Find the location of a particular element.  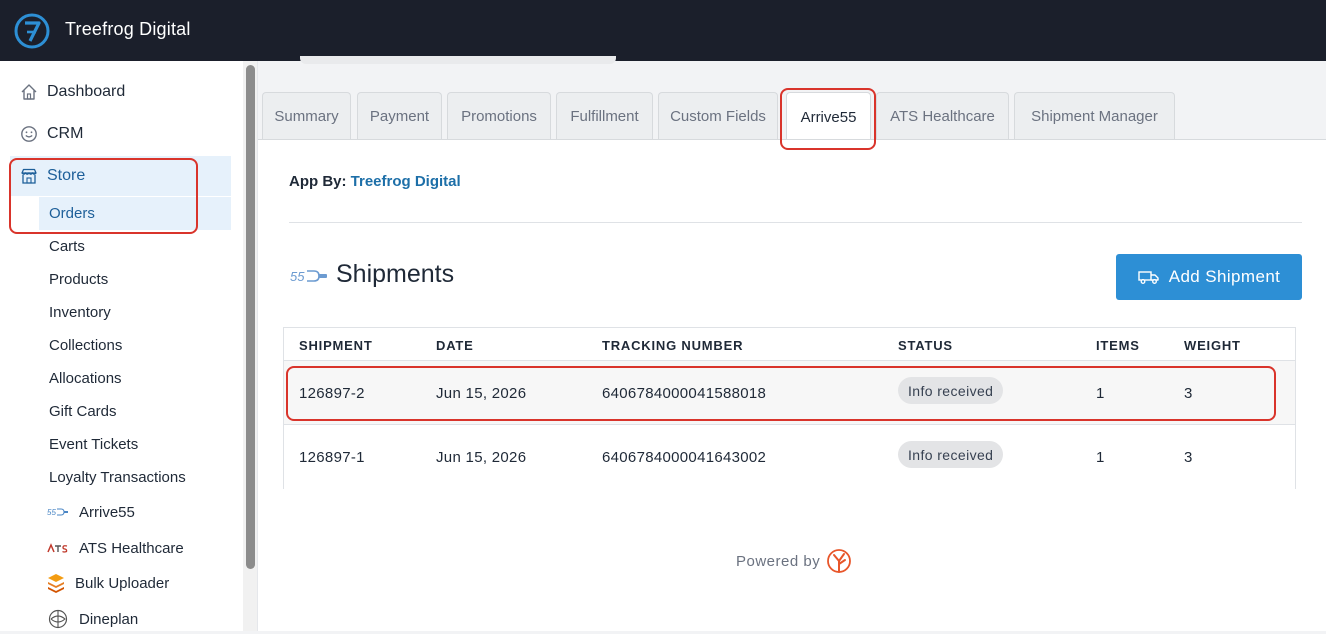

divider is located at coordinates (795, 222).